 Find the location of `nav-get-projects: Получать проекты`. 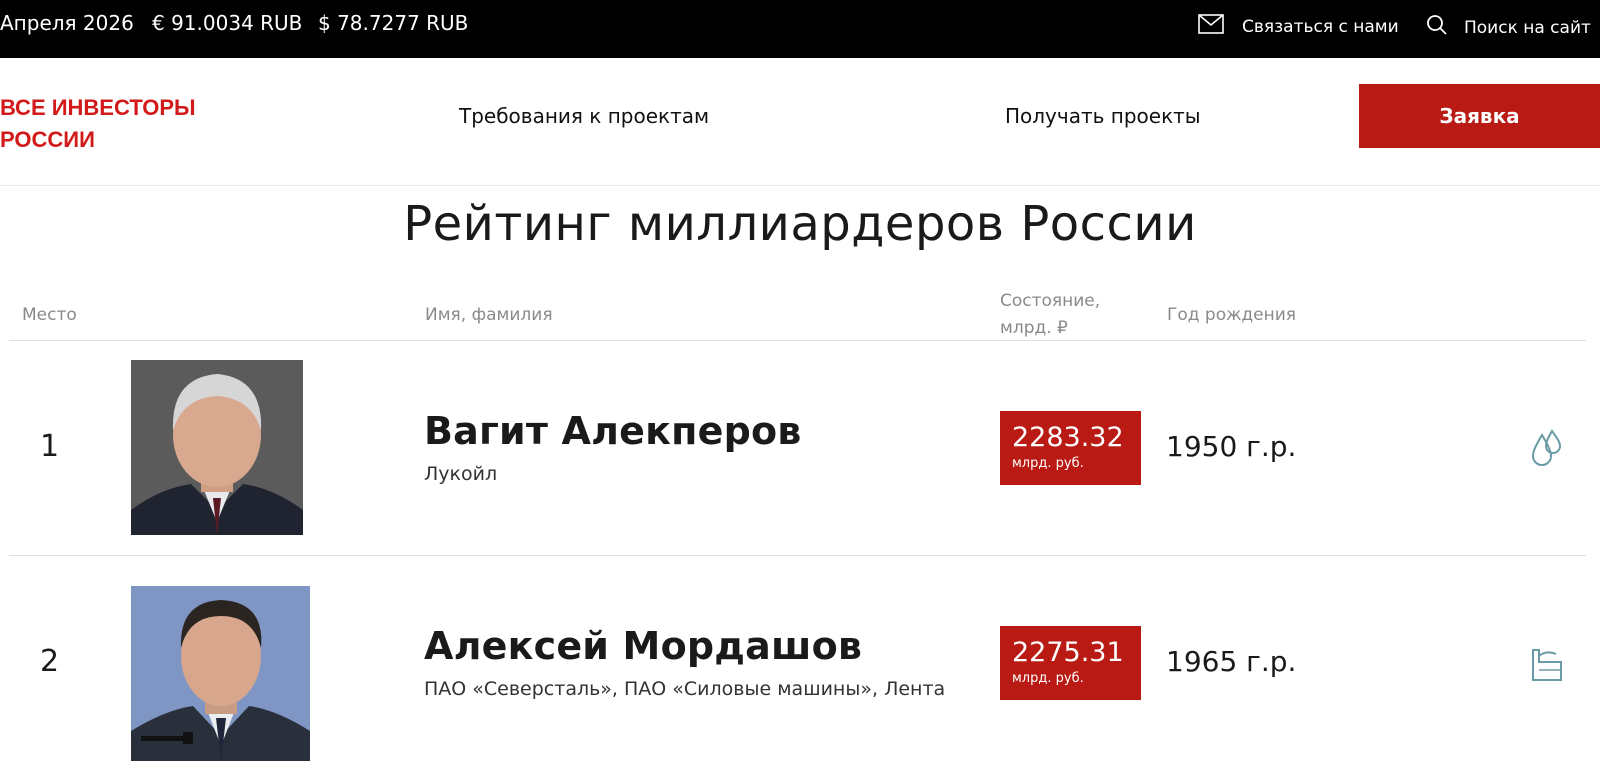

nav-get-projects: Получать проекты is located at coordinates (1103, 116).